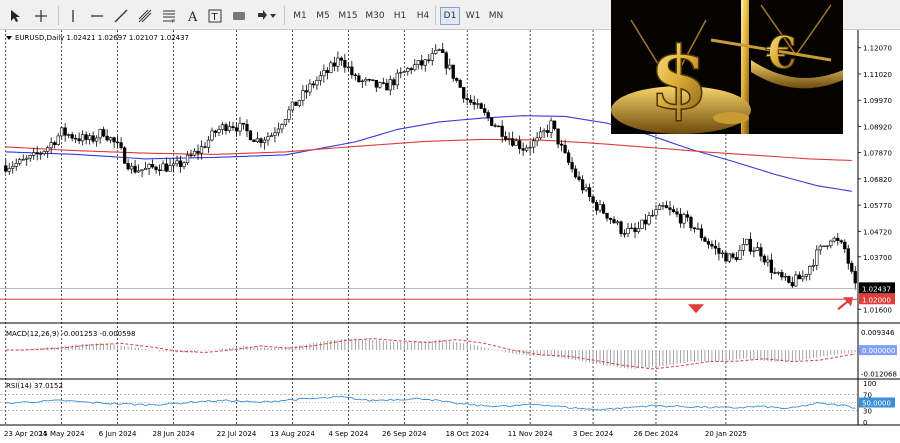 This screenshot has width=900, height=443. What do you see at coordinates (877, 206) in the screenshot?
I see `price-tick-label: 1.05770` at bounding box center [877, 206].